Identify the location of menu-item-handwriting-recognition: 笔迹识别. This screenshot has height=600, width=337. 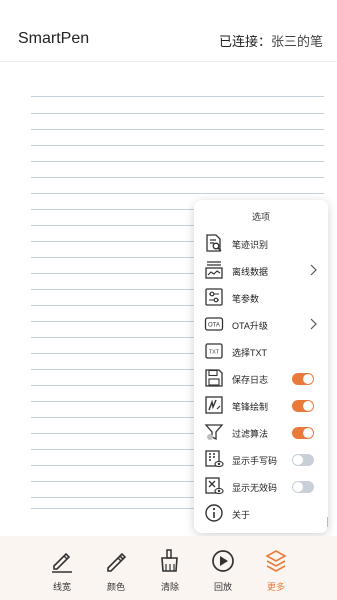
(261, 243).